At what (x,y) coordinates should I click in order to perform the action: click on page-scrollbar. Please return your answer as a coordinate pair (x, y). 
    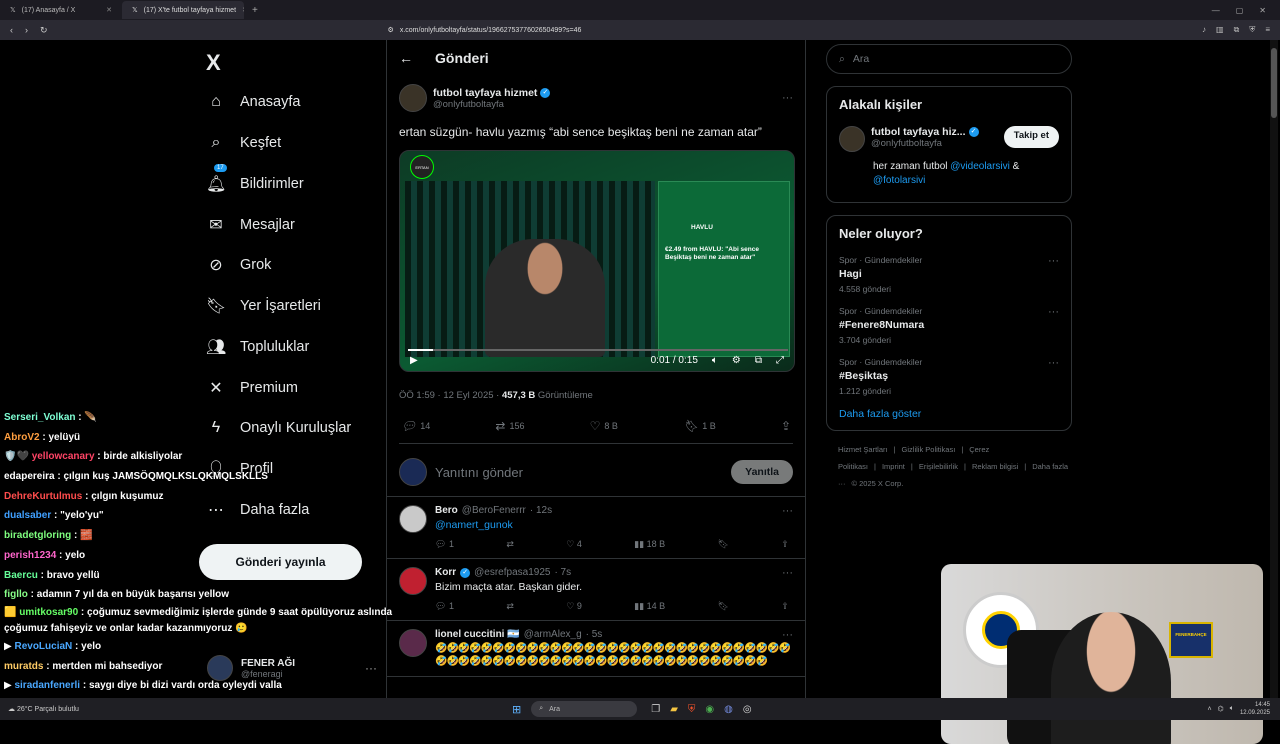
    Looking at the image, I should click on (1274, 369).